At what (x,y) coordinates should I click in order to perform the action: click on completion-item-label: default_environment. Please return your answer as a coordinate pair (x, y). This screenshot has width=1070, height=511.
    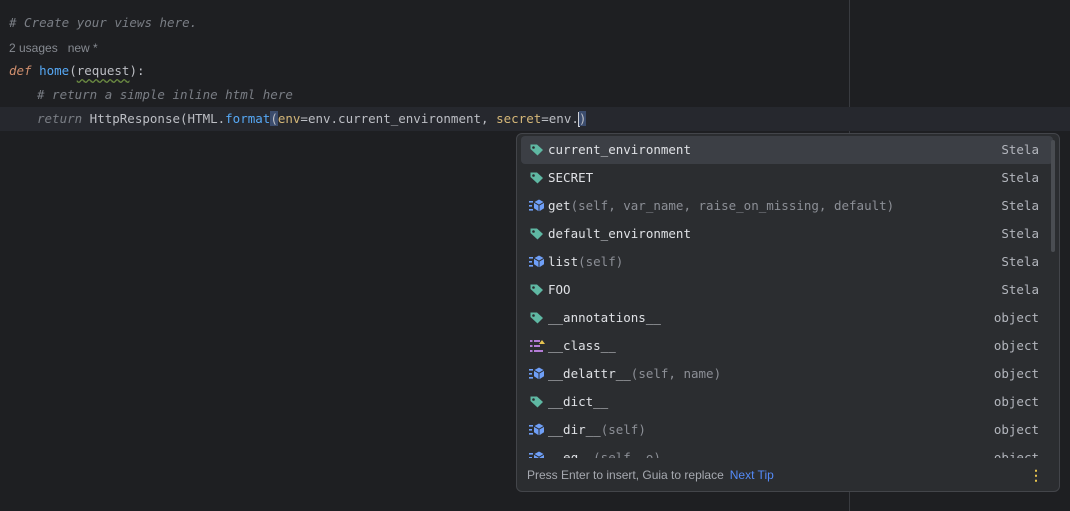
    Looking at the image, I should click on (619, 234).